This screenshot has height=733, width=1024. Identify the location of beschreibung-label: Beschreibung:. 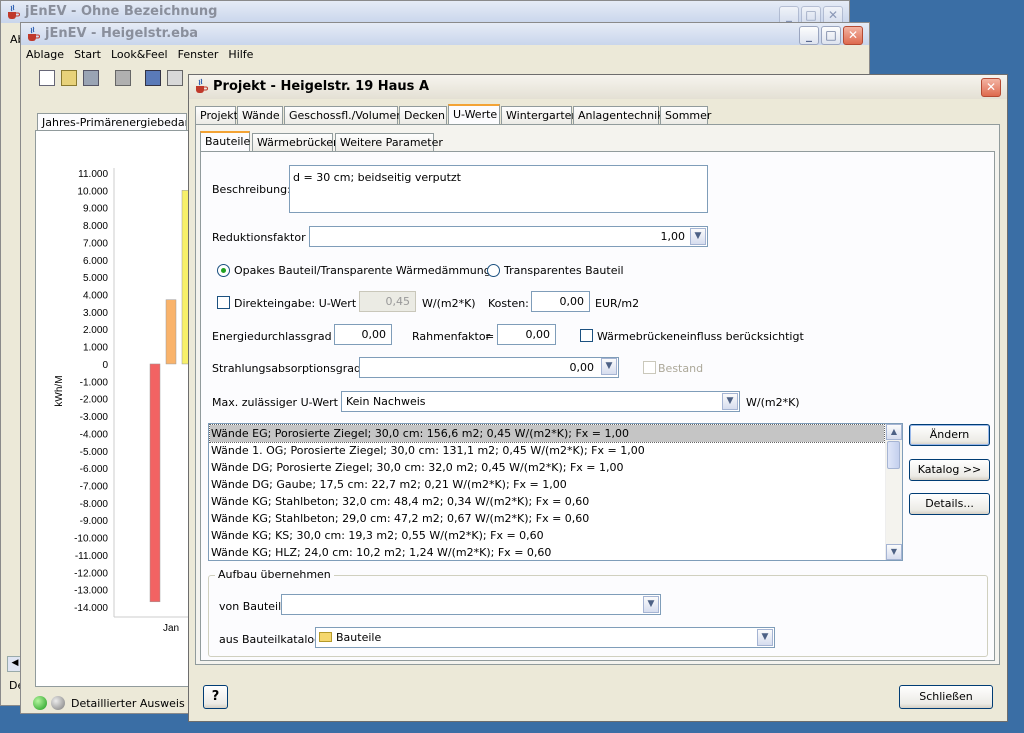
(251, 189).